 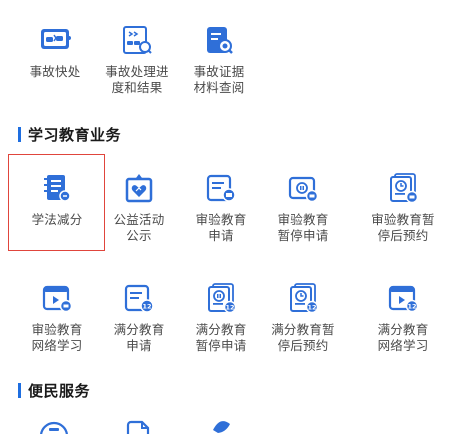 What do you see at coordinates (311, 308) in the screenshot?
I see `full-score-reserve-badge: 12` at bounding box center [311, 308].